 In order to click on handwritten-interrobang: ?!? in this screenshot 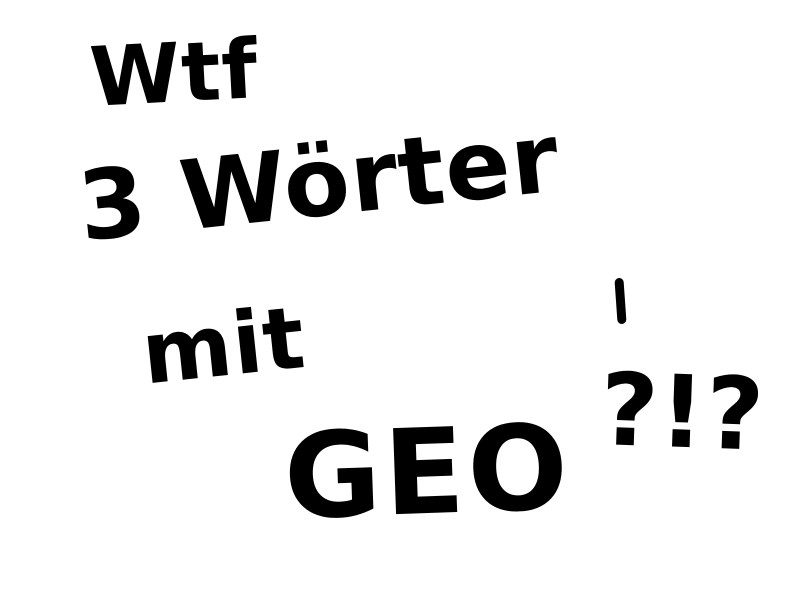, I will do `click(682, 412)`.